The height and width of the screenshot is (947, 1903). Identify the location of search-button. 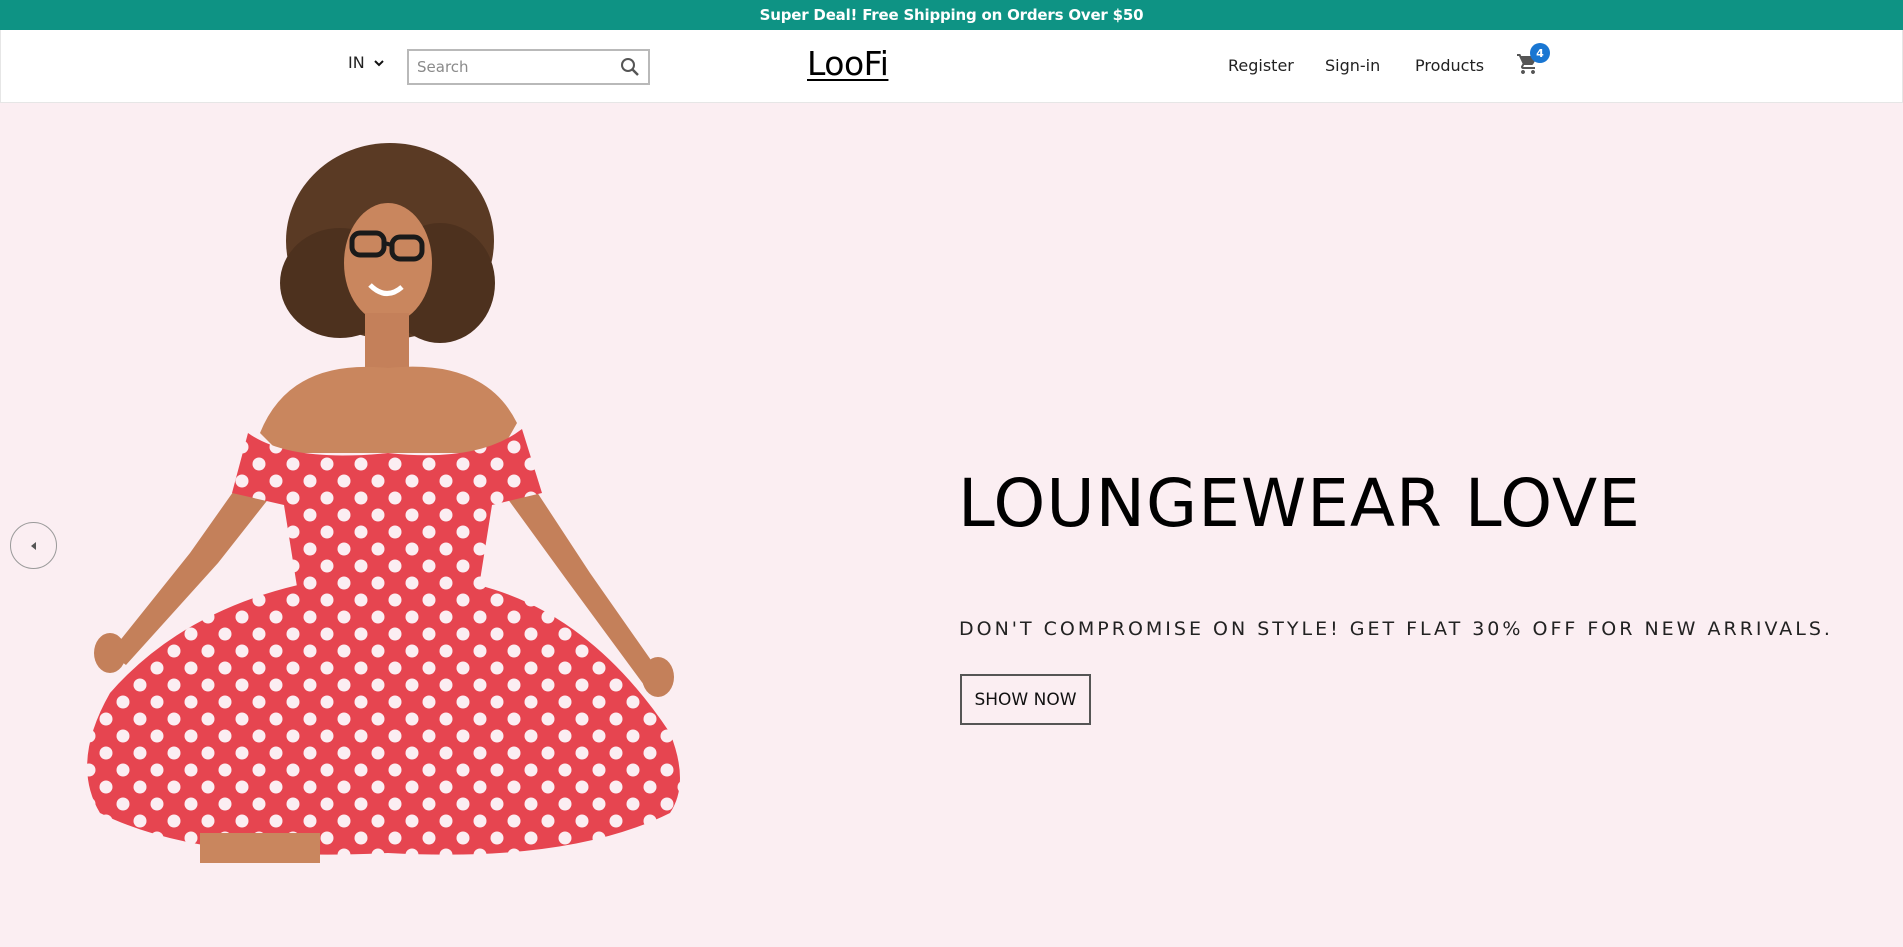
(629, 67).